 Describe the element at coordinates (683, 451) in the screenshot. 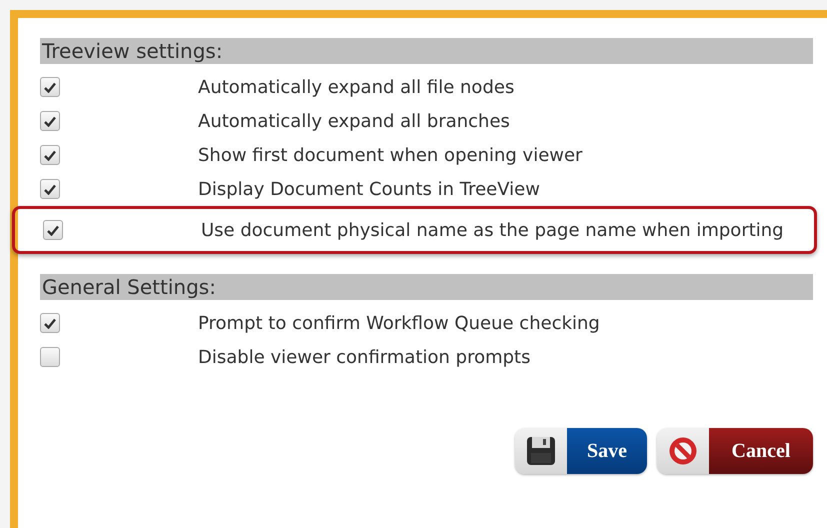

I see `prohibited-icon` at that location.